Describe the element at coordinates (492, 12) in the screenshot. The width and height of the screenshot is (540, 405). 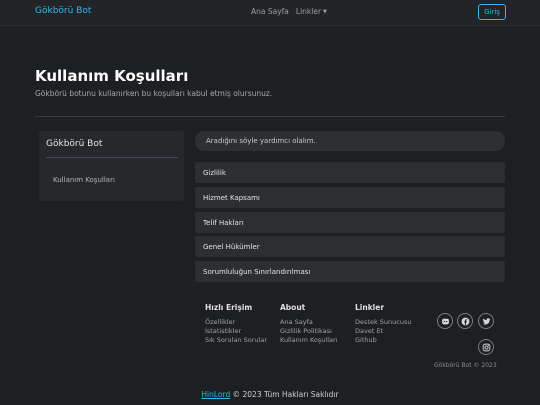
I see `login-button: Giriş` at that location.